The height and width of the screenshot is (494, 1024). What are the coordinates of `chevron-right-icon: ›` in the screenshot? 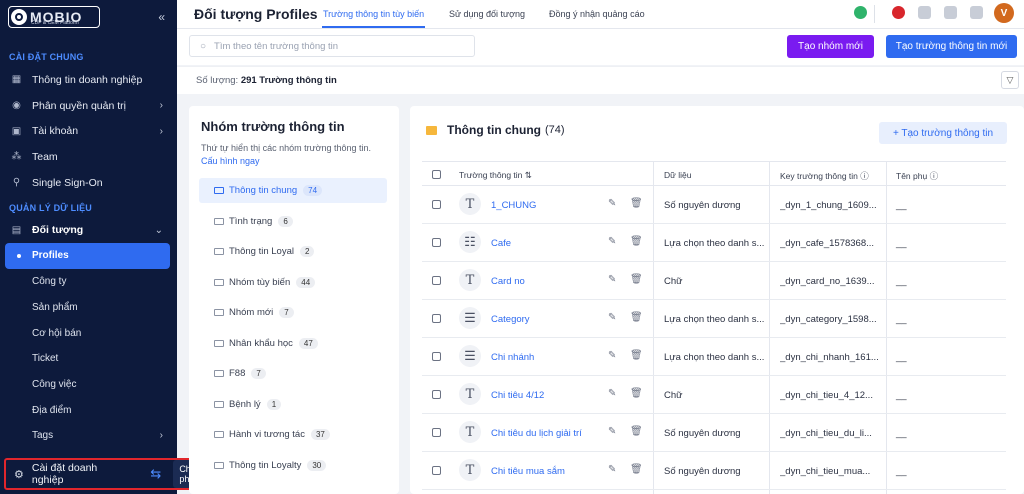 It's located at (161, 131).